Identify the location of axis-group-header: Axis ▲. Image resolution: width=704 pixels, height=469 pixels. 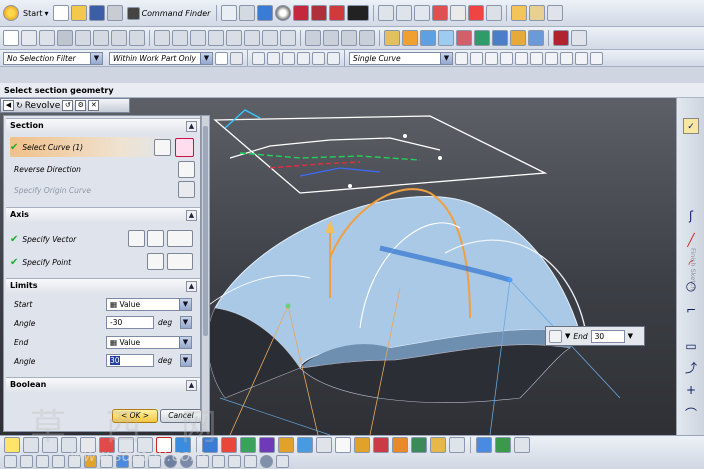
(103, 215).